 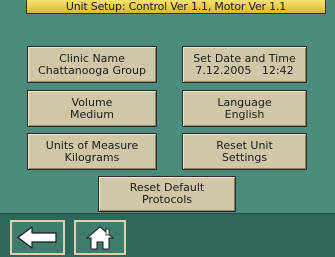 I want to click on set-date-time-button: Set Date and Time 7.12.2005 12:42, so click(x=244, y=64).